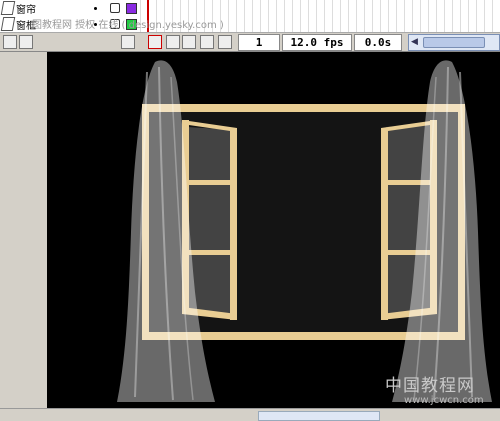  Describe the element at coordinates (317, 42) in the screenshot. I see `frame-rate-field: 12.0 fps` at that location.